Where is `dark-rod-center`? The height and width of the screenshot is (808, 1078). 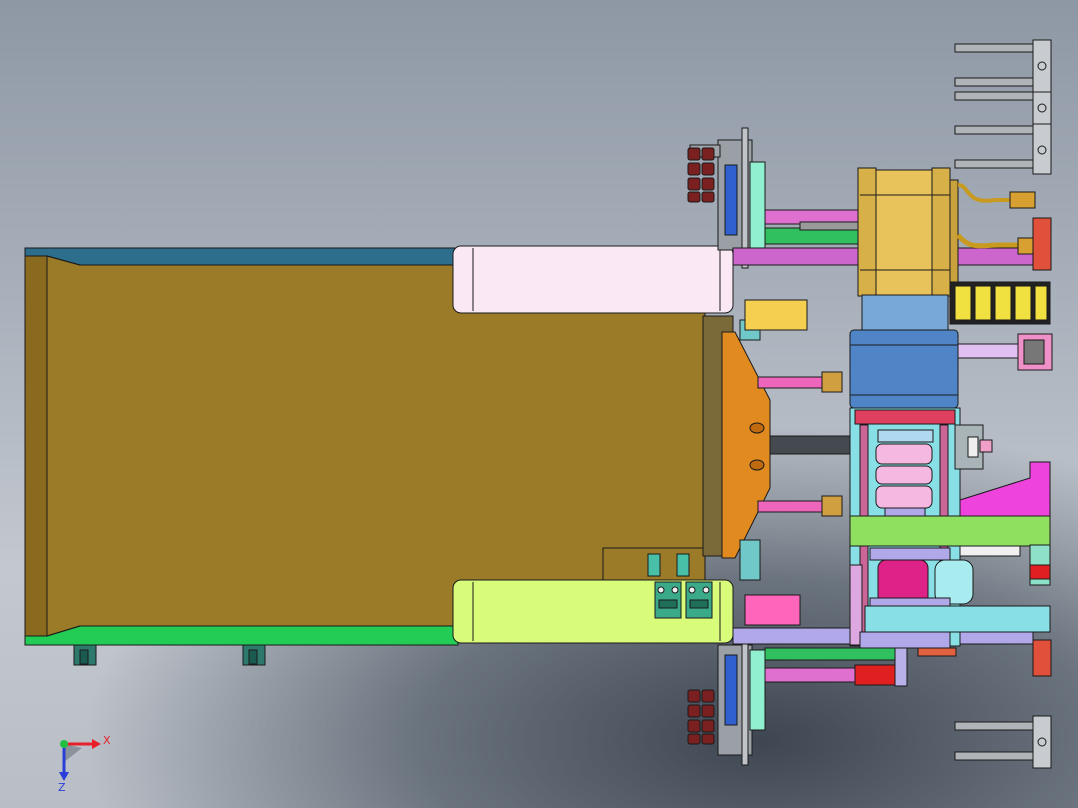
dark-rod-center is located at coordinates (810, 445).